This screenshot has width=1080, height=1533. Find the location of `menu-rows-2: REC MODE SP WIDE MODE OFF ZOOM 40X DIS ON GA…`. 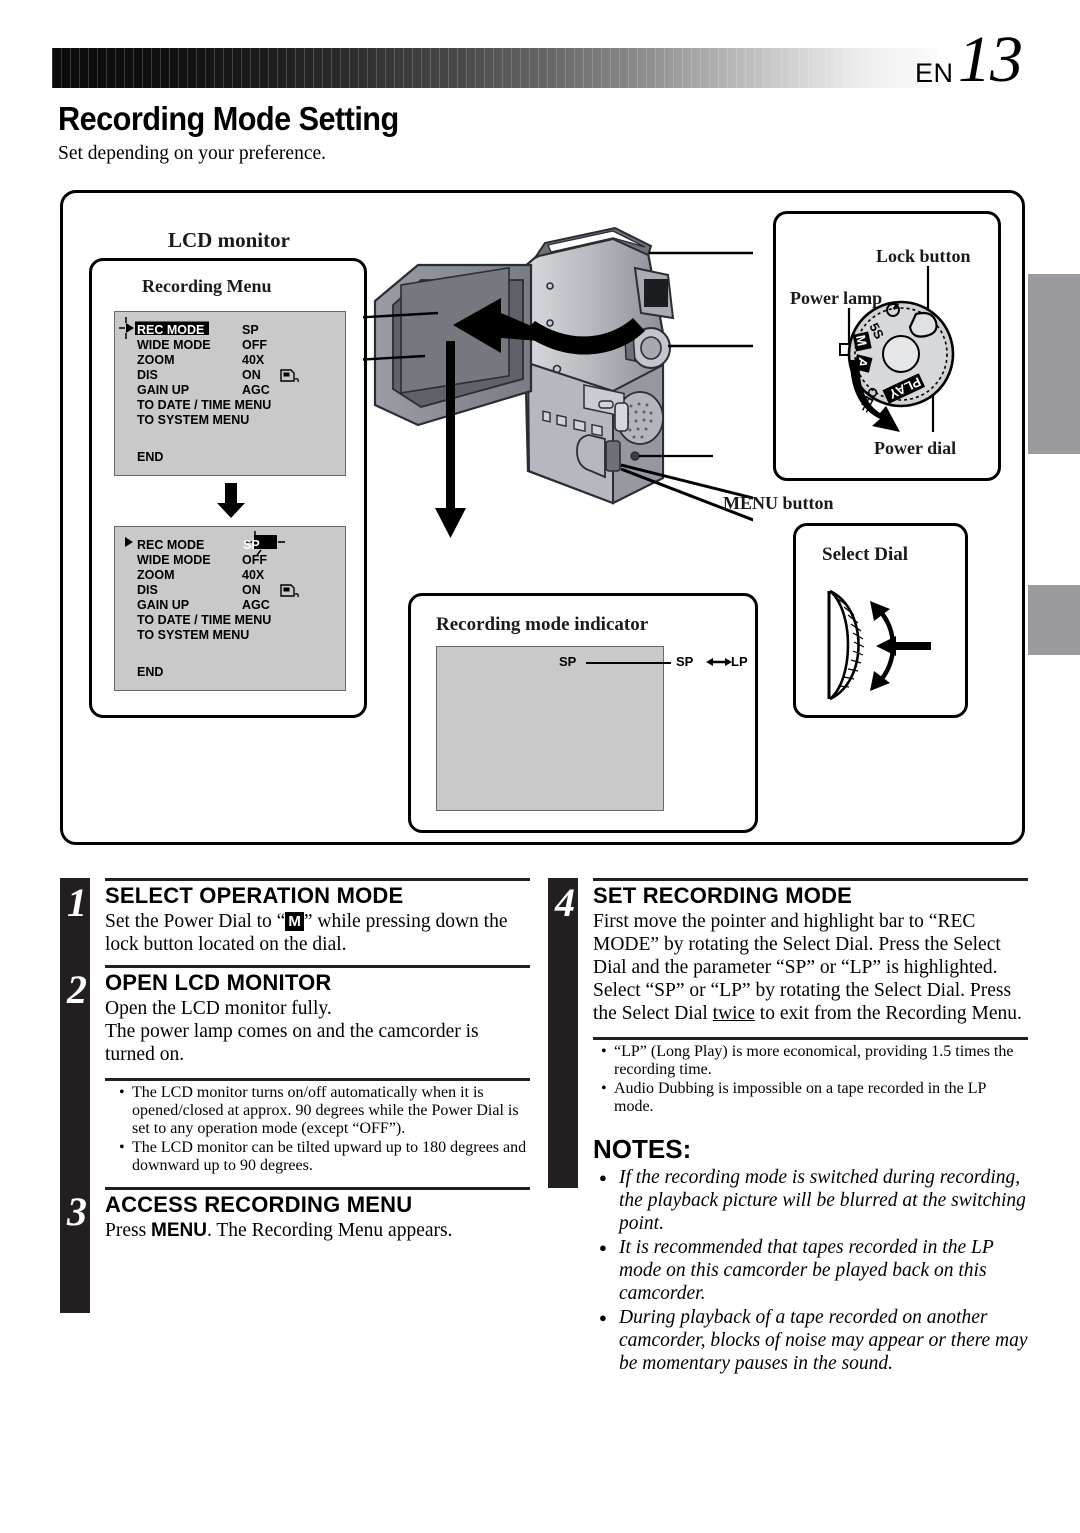

menu-rows-2: REC MODE SP WIDE MODE OFF ZOOM 40X DIS ON GA… is located at coordinates (232, 590).